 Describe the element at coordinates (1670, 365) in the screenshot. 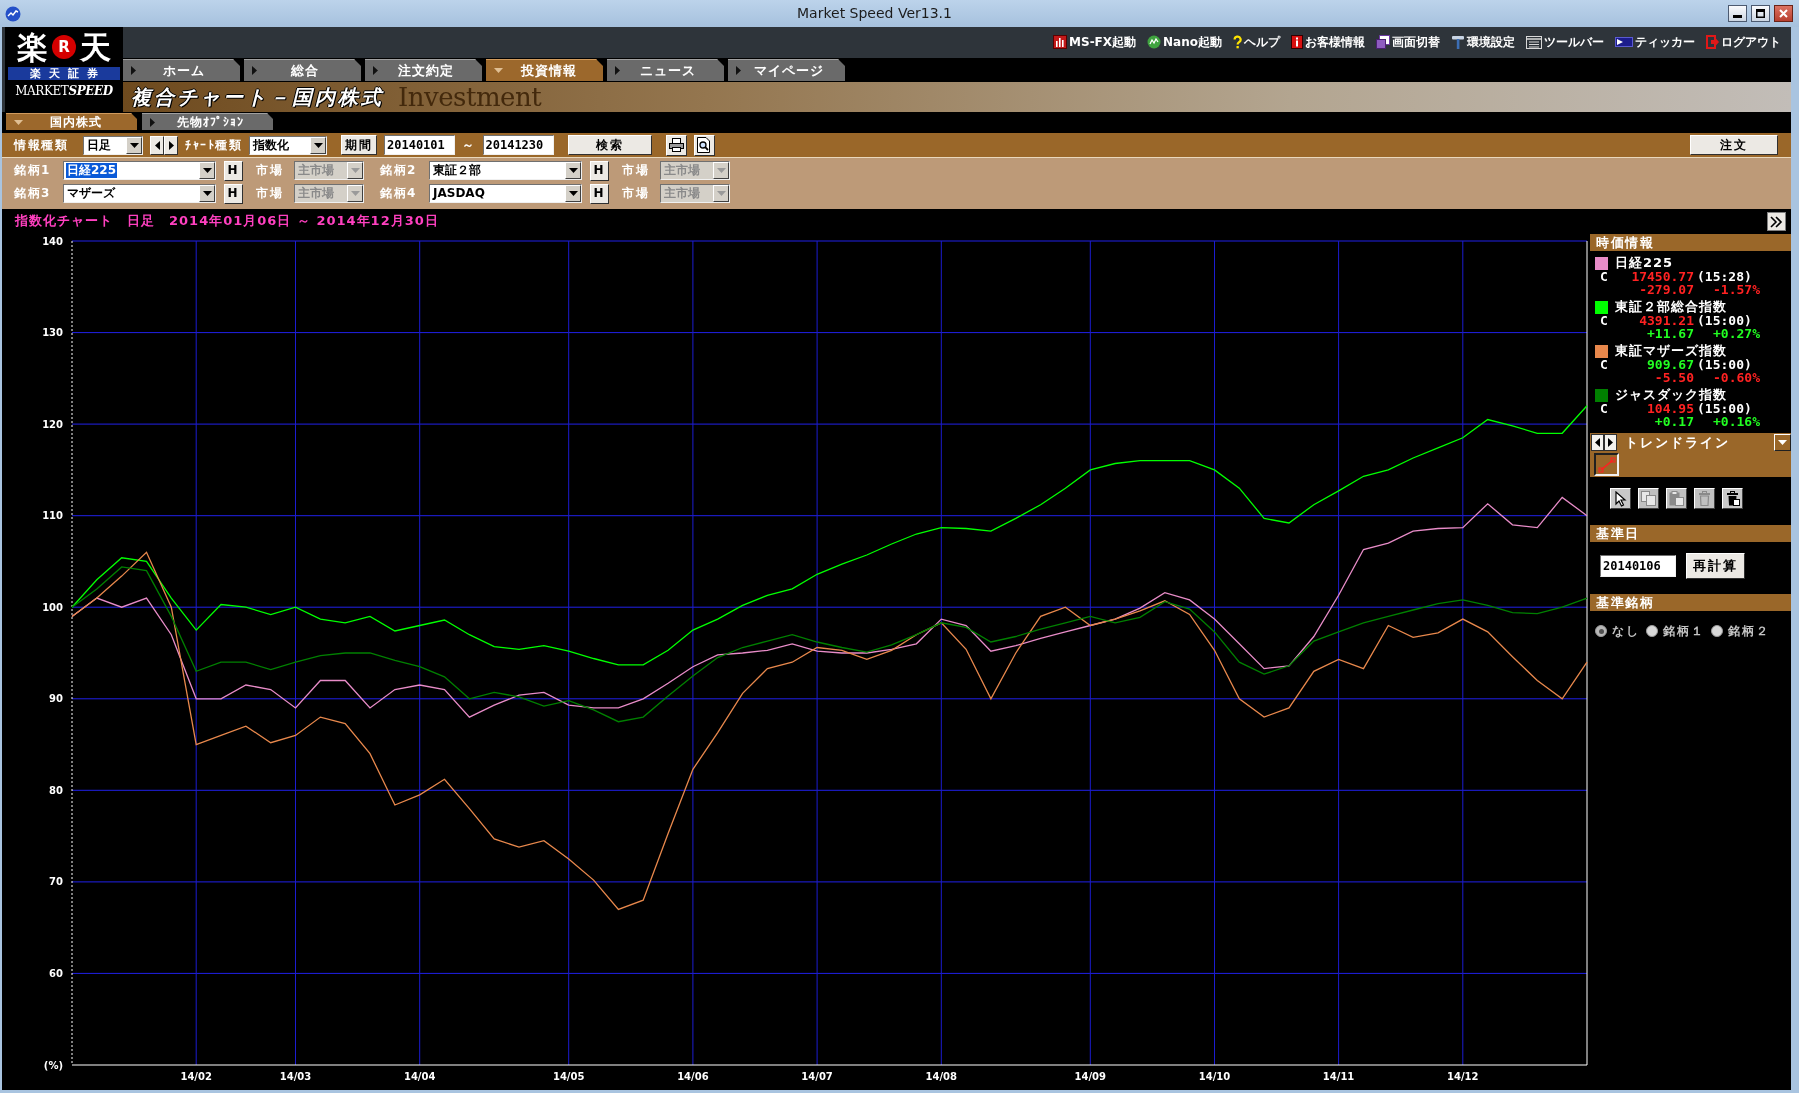

I see `quote-price: 909.67` at that location.